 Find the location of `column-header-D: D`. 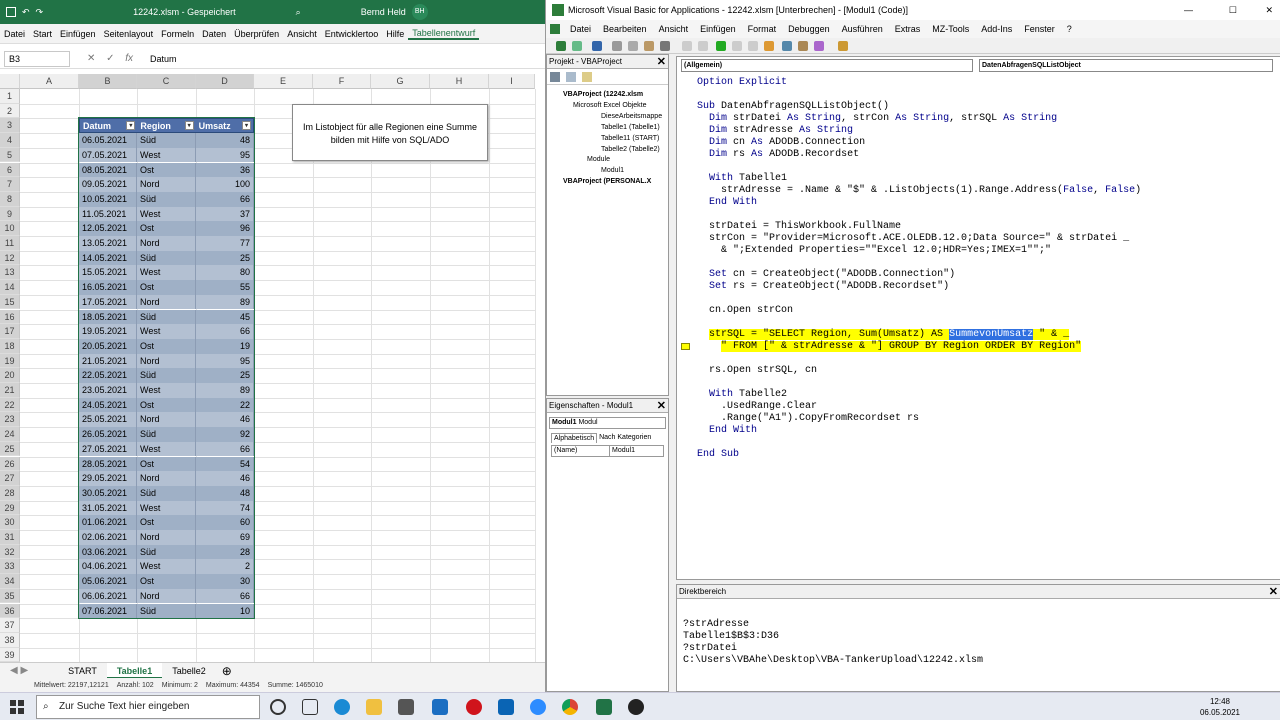

column-header-D: D is located at coordinates (225, 81).